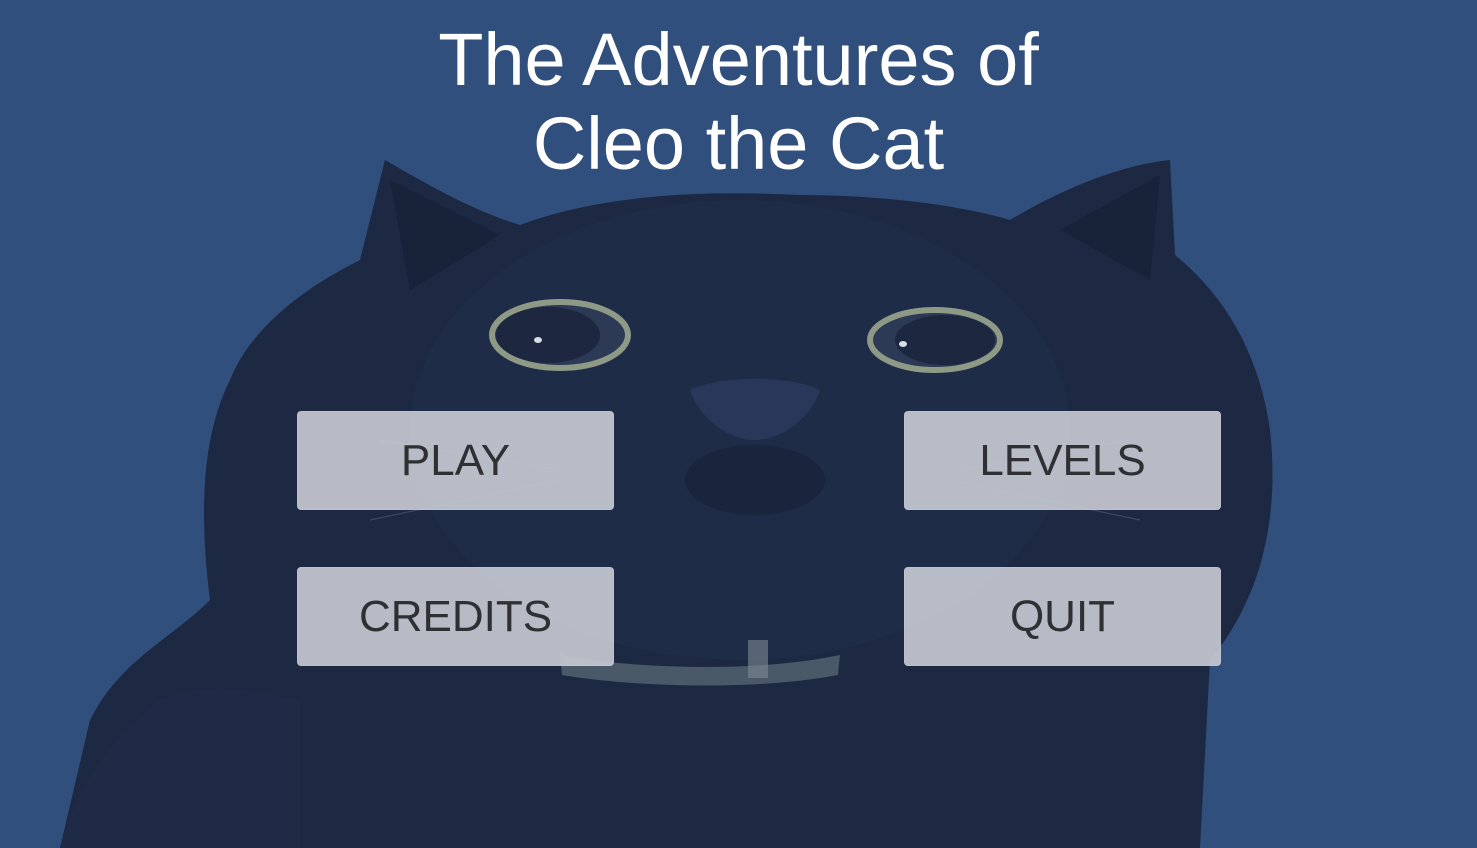 The image size is (1477, 848). What do you see at coordinates (455, 460) in the screenshot?
I see `play-button: PLAY` at bounding box center [455, 460].